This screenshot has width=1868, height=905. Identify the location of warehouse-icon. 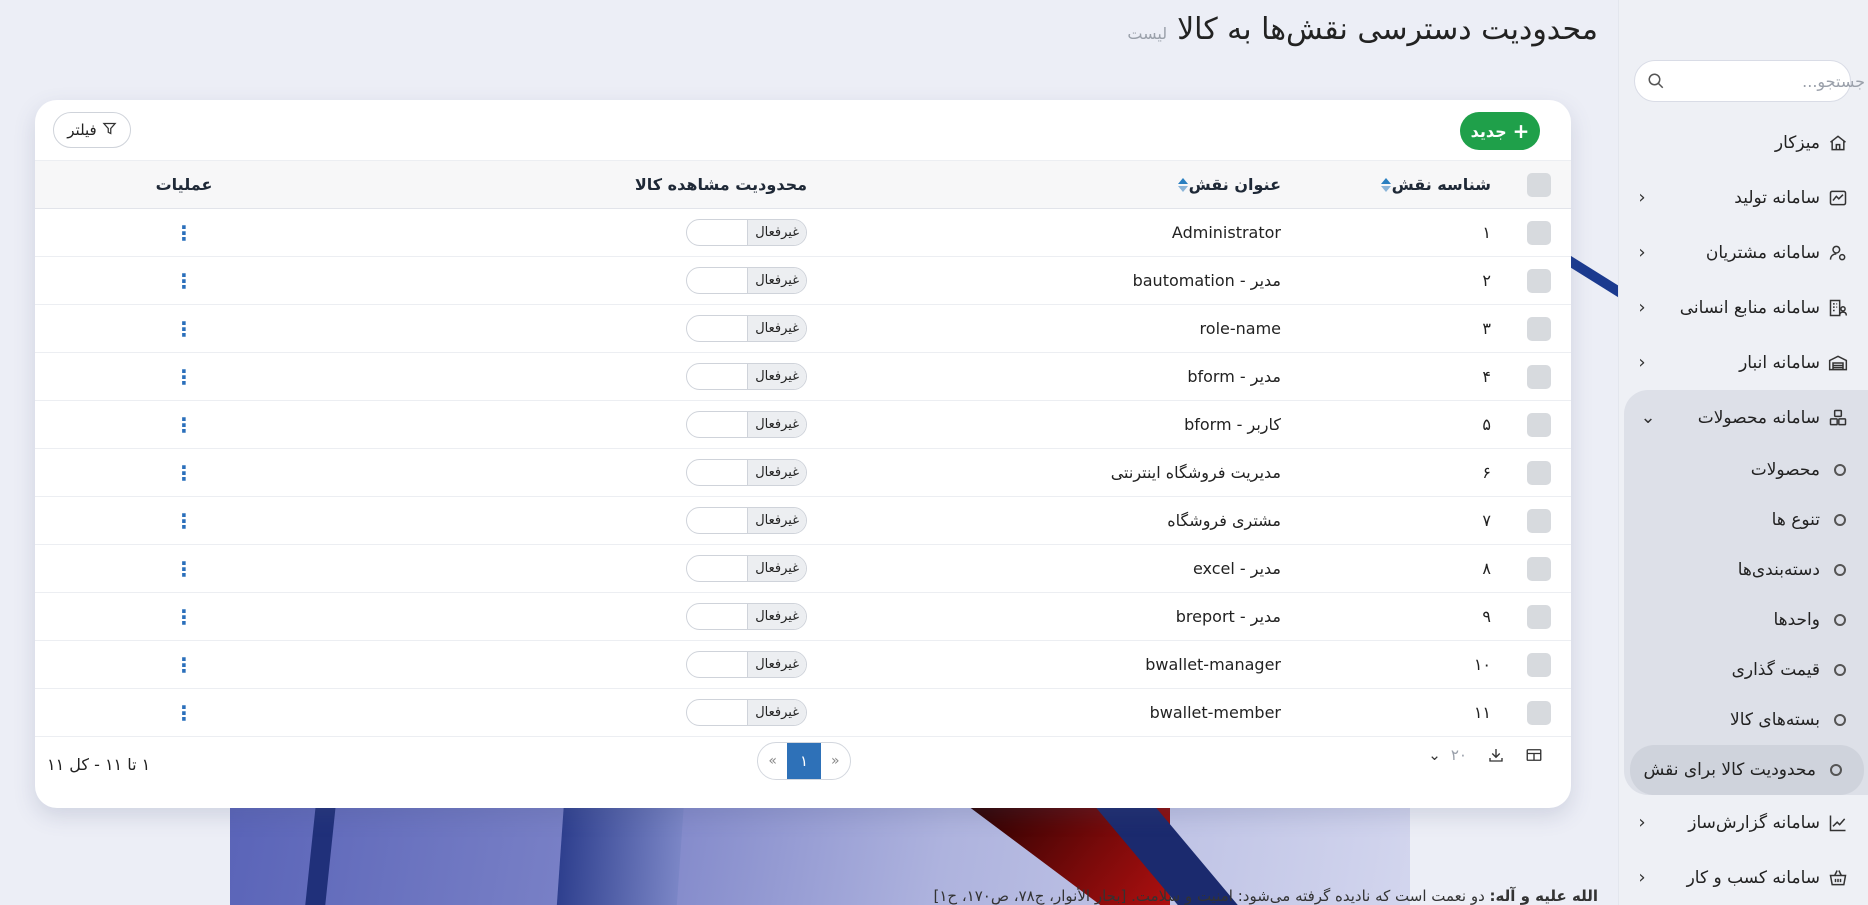
(1838, 363).